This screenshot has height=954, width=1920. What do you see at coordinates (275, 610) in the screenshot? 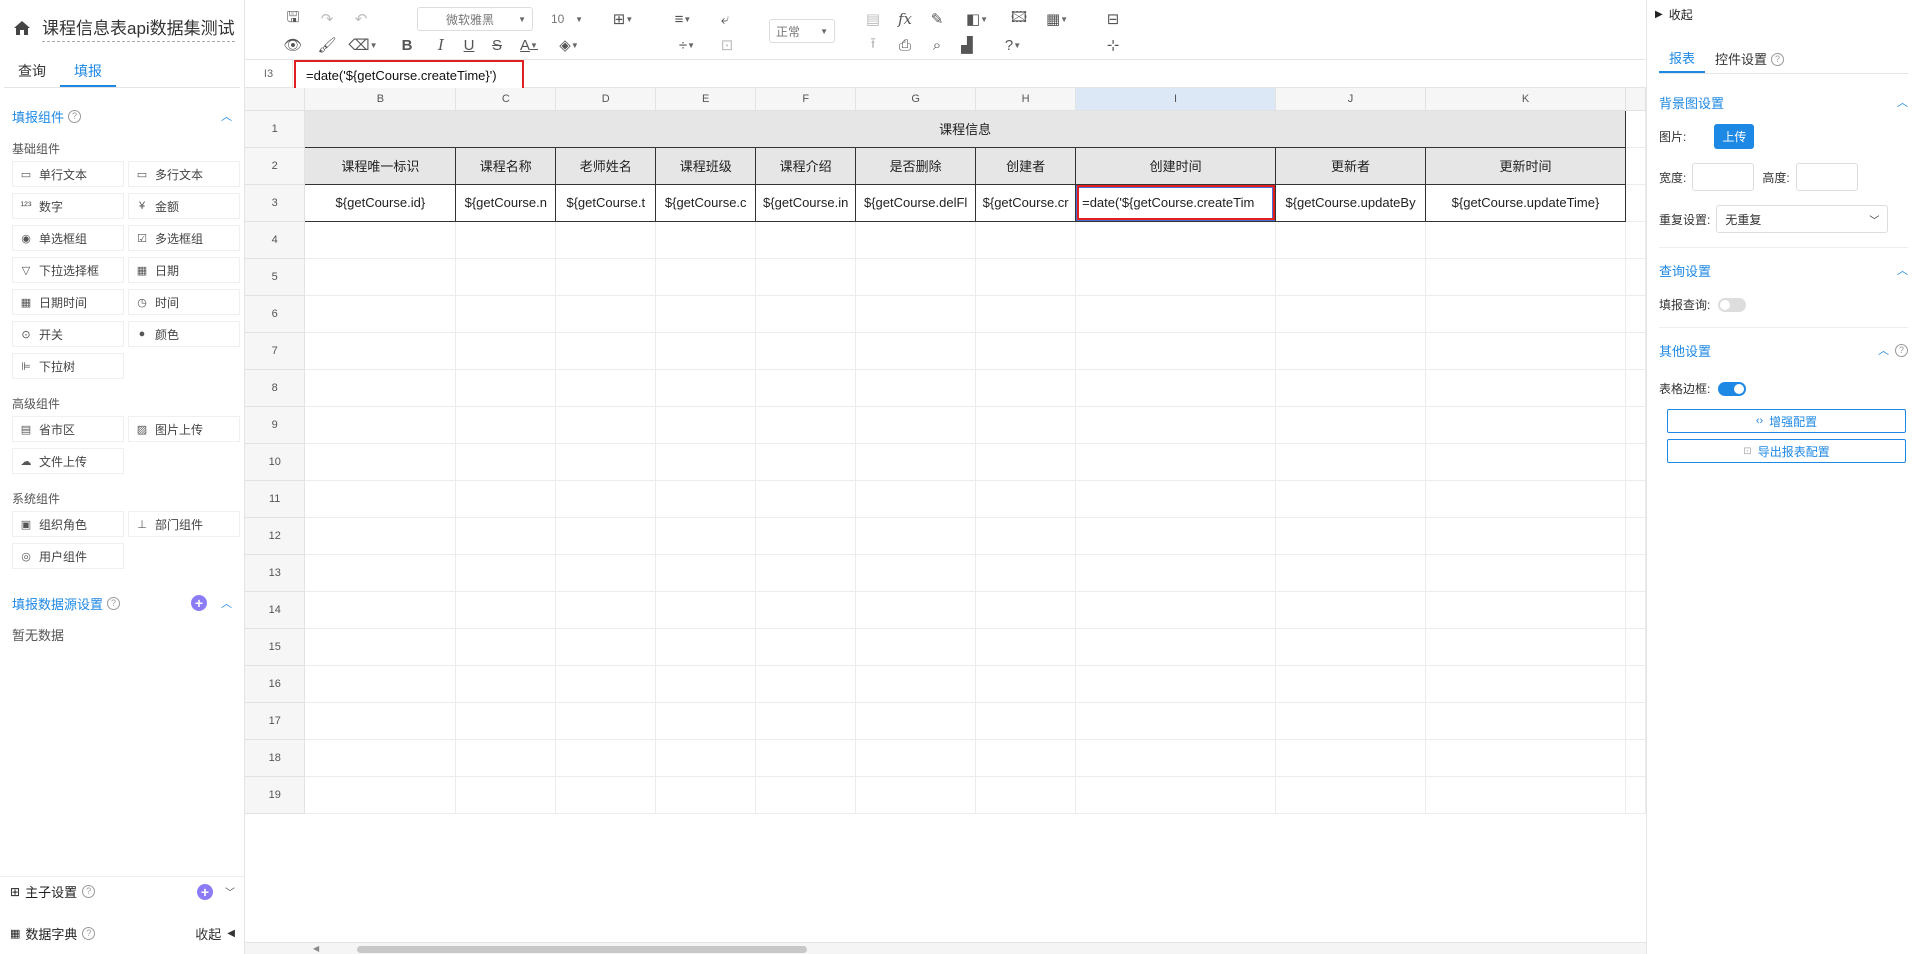
I see `row-header: 14` at bounding box center [275, 610].